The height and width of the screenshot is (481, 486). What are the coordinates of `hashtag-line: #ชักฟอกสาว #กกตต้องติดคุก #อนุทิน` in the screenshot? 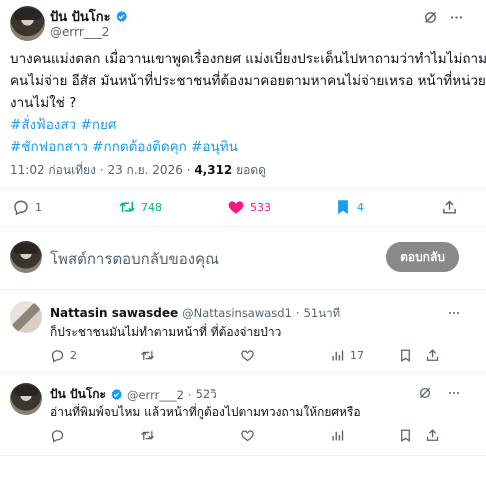 It's located at (245, 147).